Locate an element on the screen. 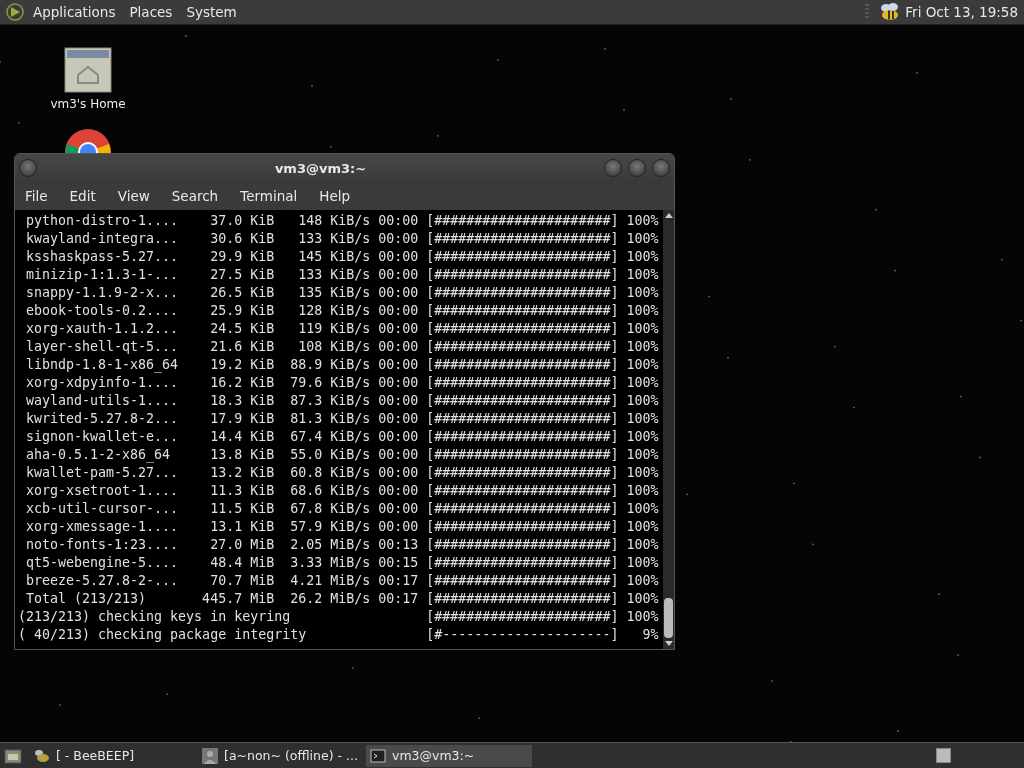 The image size is (1024, 768). minimize-button is located at coordinates (613, 168).